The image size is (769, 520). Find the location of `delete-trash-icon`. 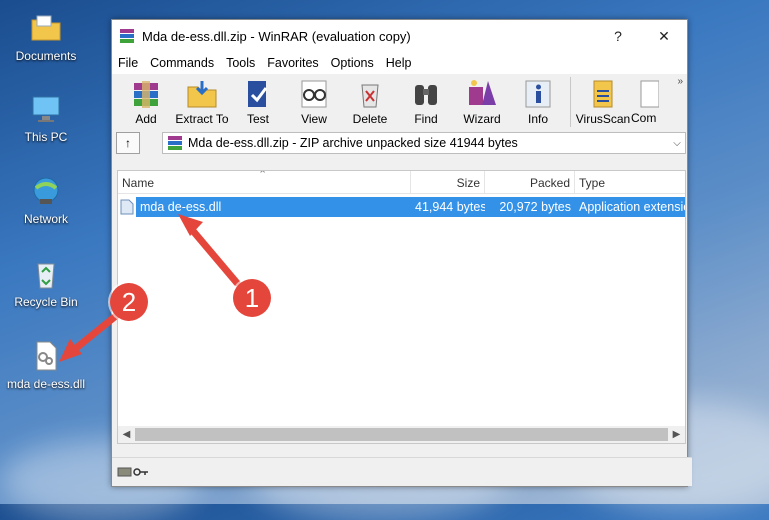

delete-trash-icon is located at coordinates (370, 94).